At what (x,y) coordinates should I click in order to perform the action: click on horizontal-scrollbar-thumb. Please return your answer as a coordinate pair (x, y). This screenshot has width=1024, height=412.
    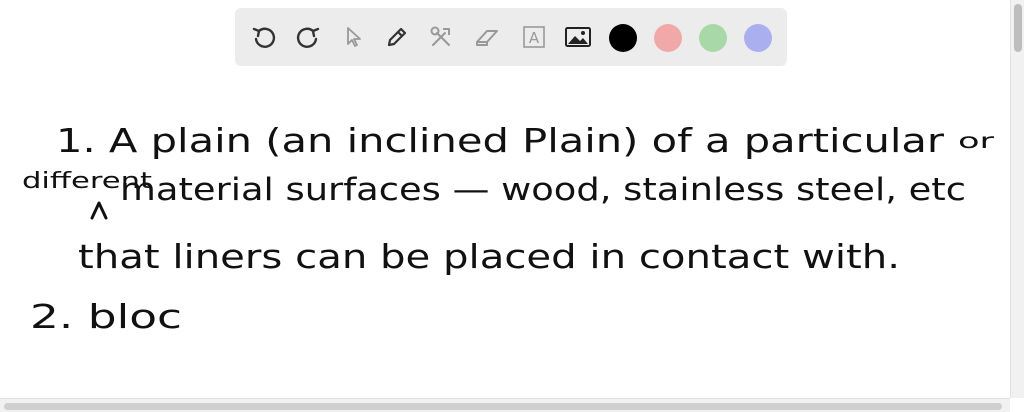
    Looking at the image, I should click on (503, 406).